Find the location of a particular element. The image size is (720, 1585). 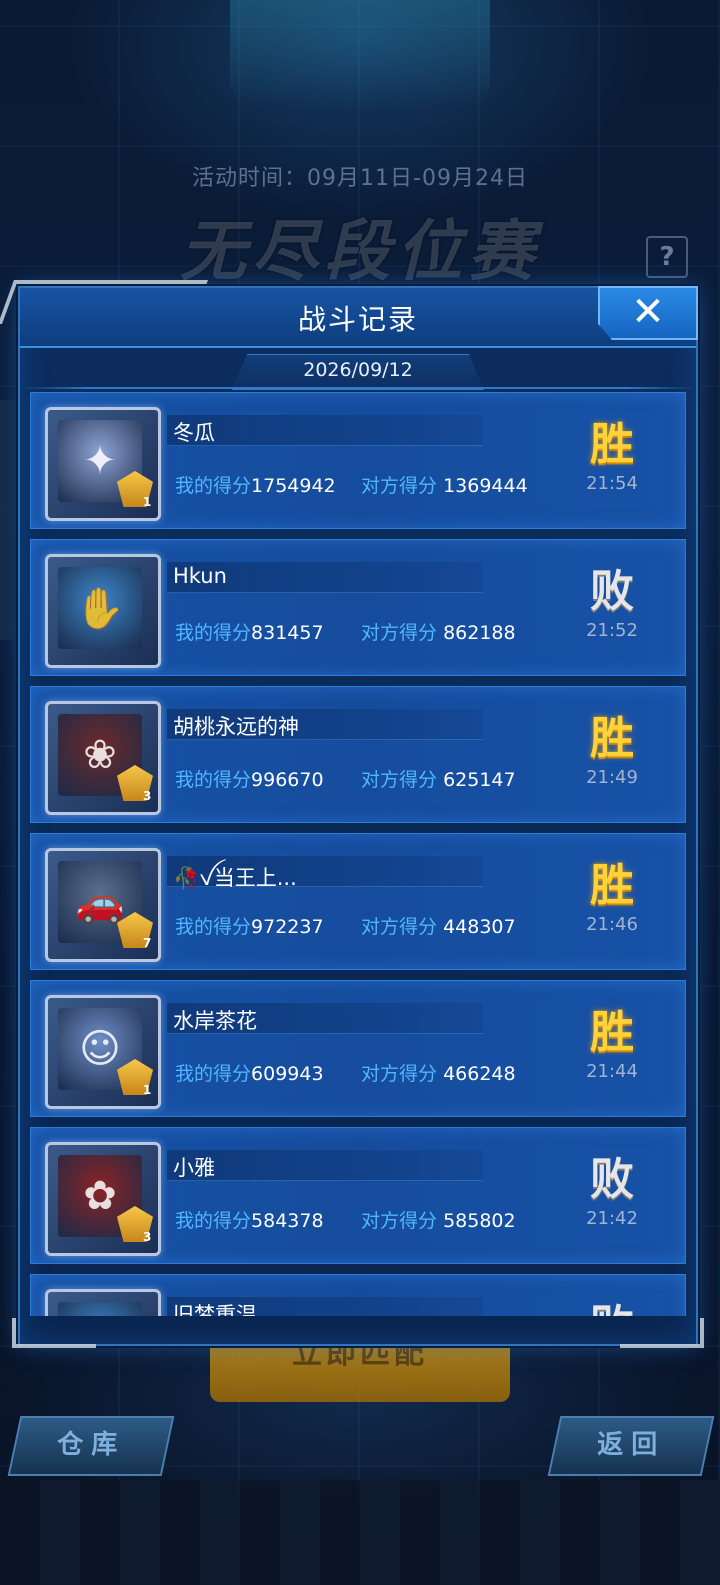

opponent-score-value: 585802 is located at coordinates (479, 1221).